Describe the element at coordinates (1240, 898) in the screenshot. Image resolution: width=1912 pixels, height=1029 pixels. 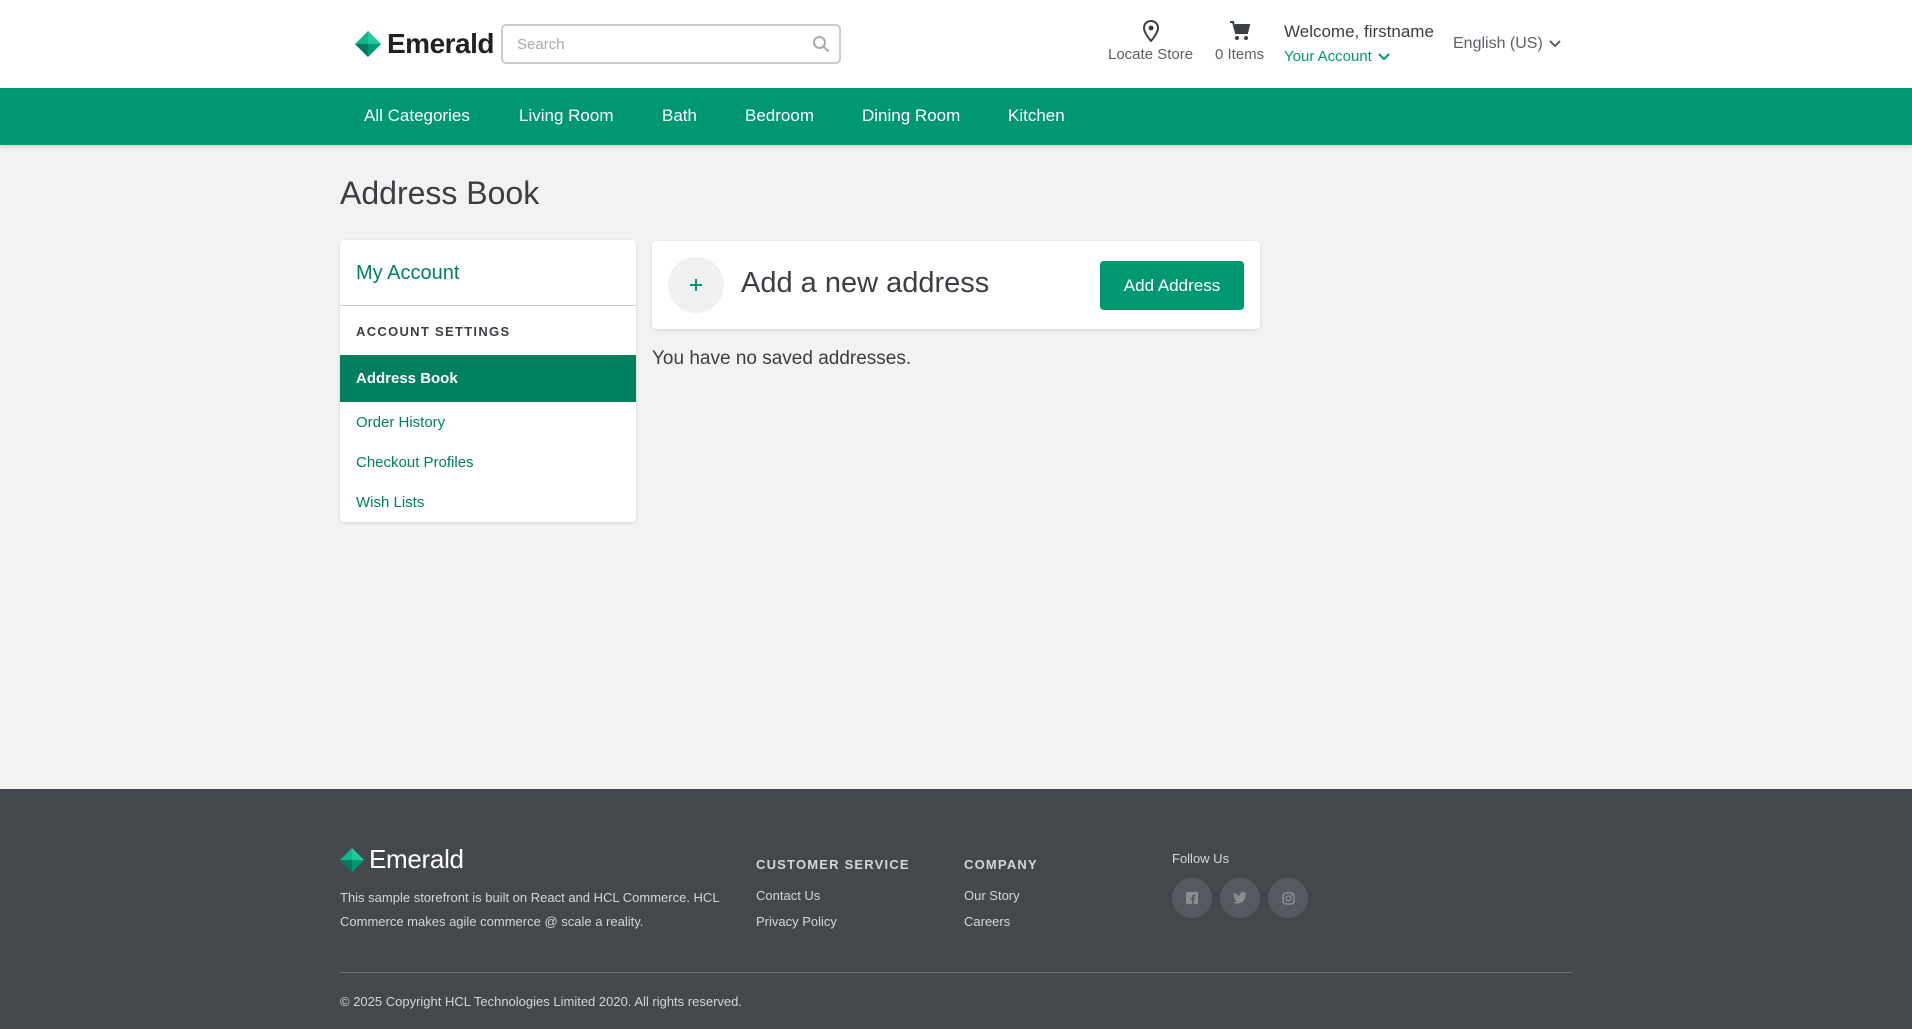
I see `twitter-icon` at that location.